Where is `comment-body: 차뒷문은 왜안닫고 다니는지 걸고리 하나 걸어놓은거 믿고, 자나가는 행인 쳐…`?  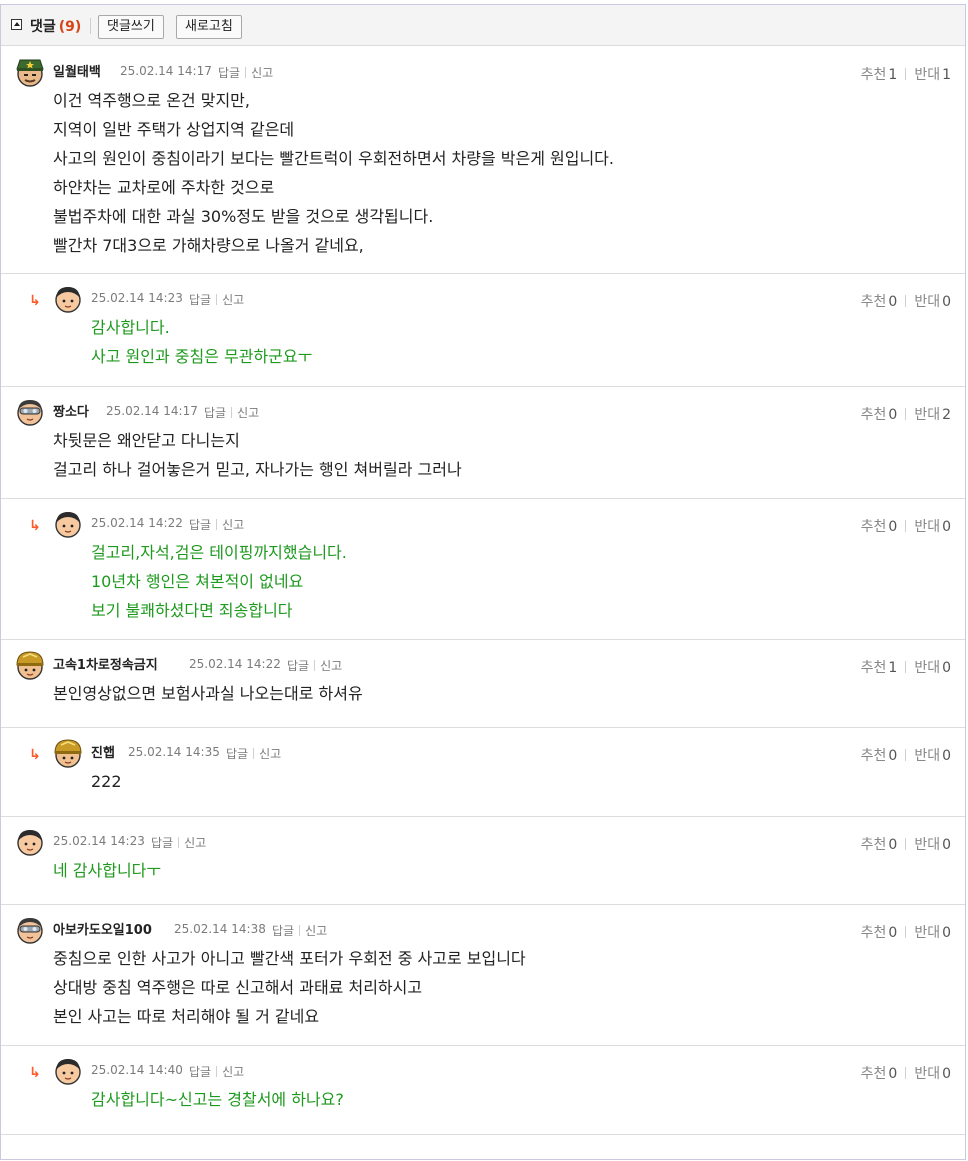 comment-body: 차뒷문은 왜안닫고 다니는지 걸고리 하나 걸어놓은거 믿고, 자나가는 행인 쳐… is located at coordinates (257, 455).